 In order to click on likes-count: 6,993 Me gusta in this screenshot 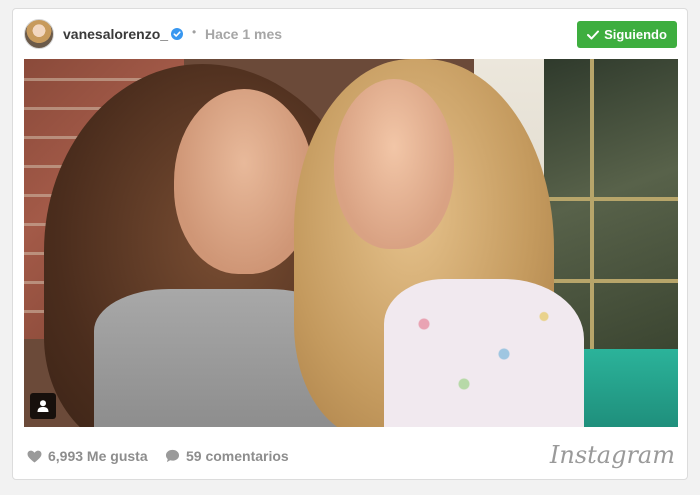, I will do `click(87, 456)`.